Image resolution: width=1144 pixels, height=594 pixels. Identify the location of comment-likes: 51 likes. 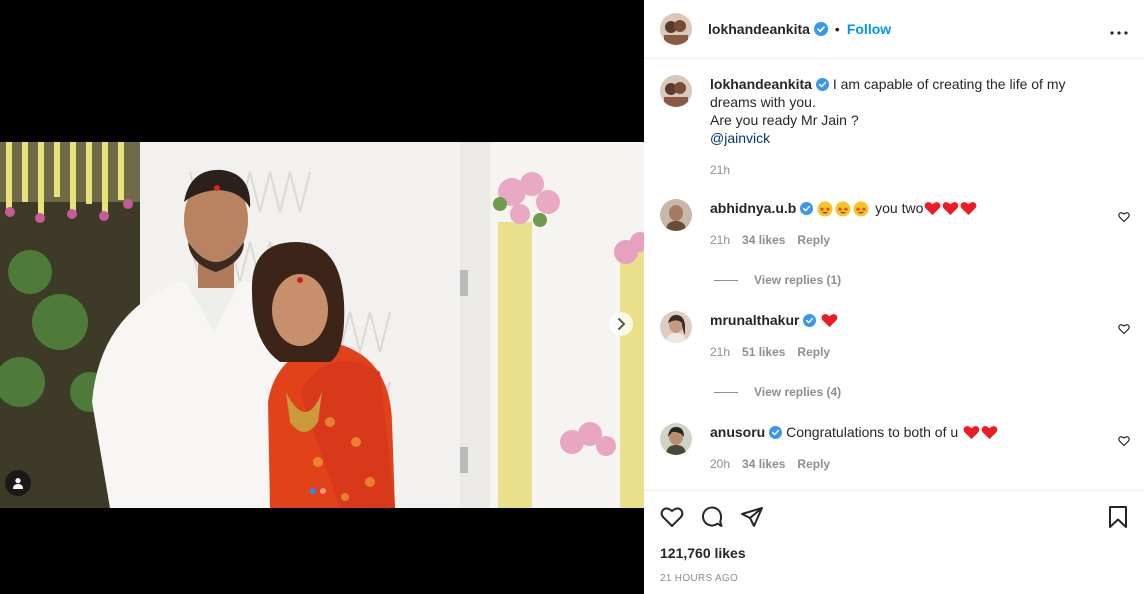
(763, 352).